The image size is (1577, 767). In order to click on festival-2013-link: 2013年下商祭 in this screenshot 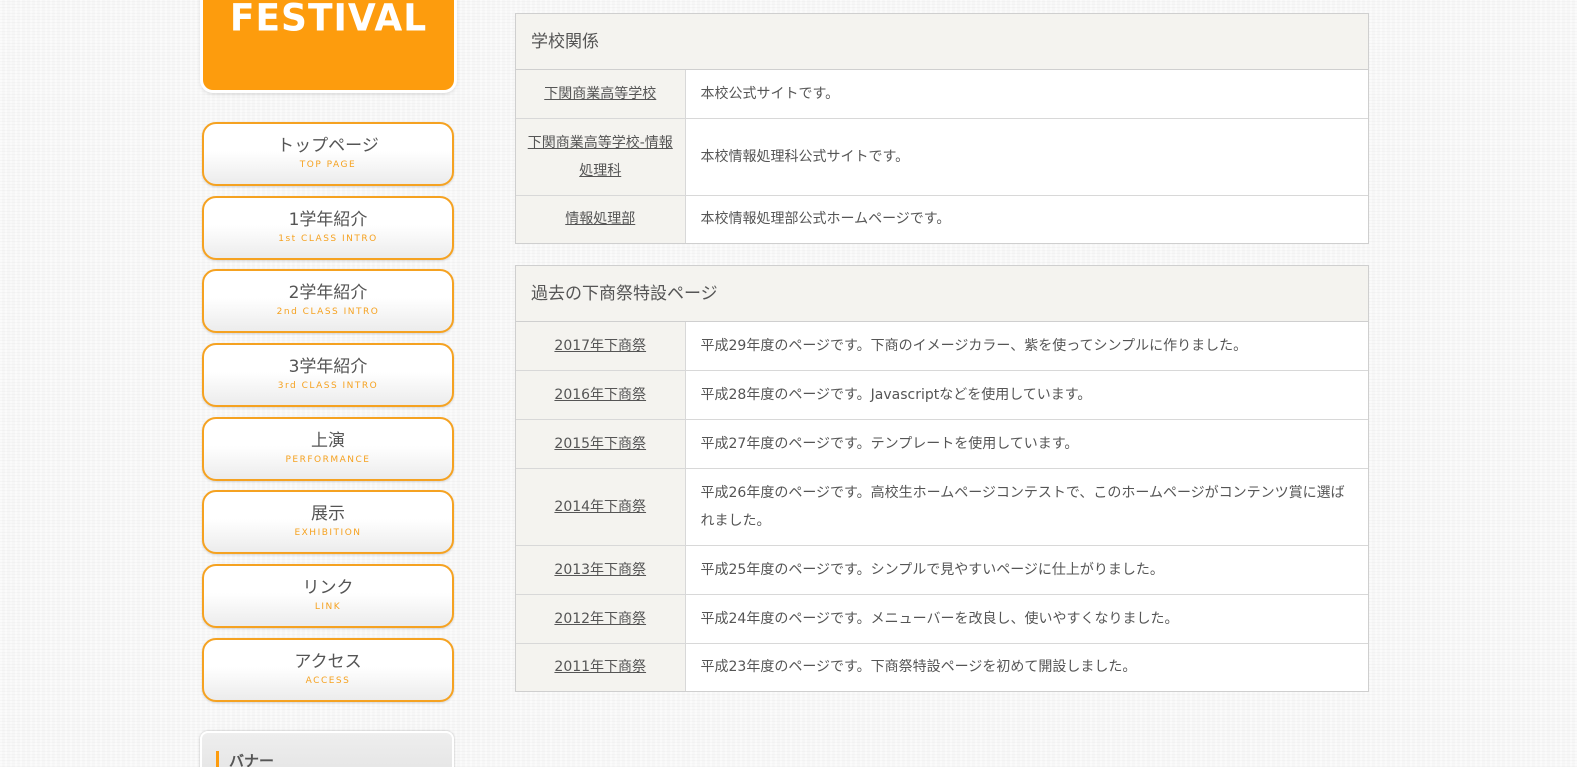, I will do `click(600, 570)`.